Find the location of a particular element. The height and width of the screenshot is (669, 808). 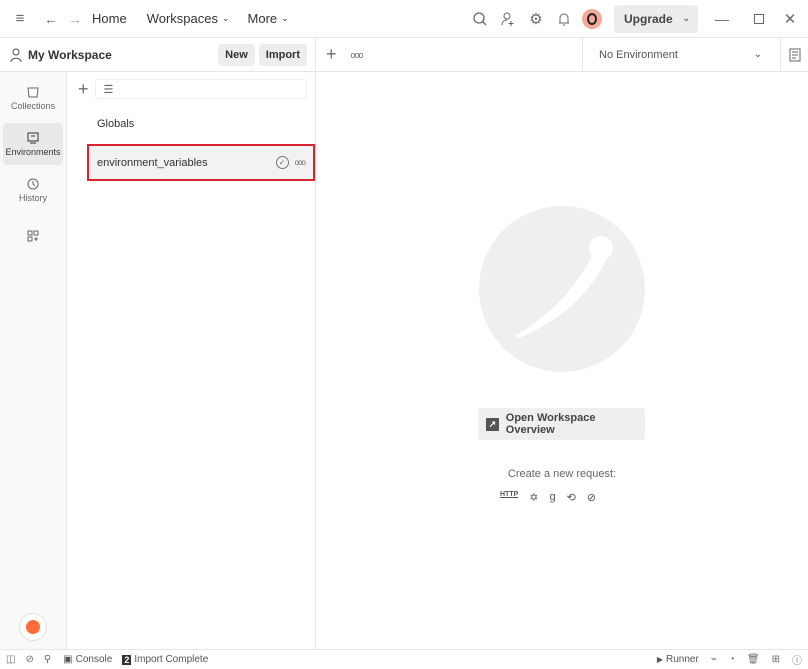

sidebar-rail: Collections Environments History is located at coordinates (33, 360).